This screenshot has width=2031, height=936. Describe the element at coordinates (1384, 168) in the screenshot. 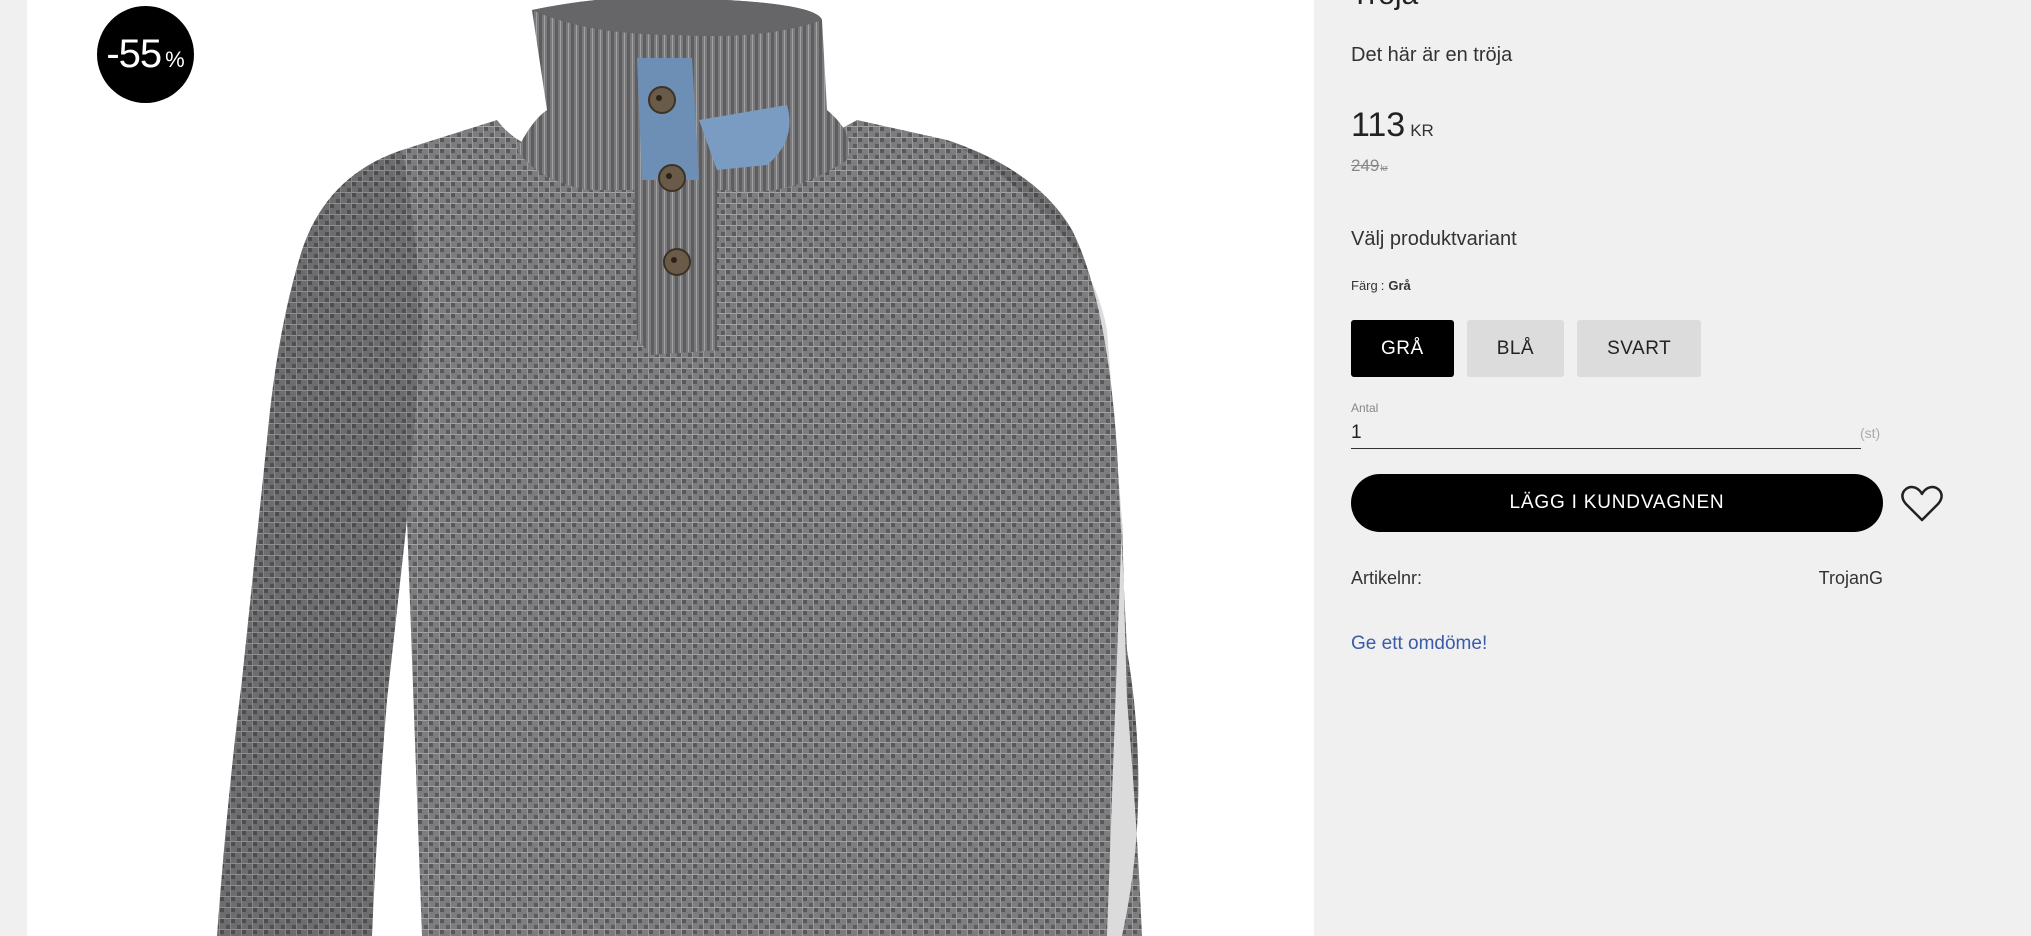

I see `old-price-currency: kr` at that location.